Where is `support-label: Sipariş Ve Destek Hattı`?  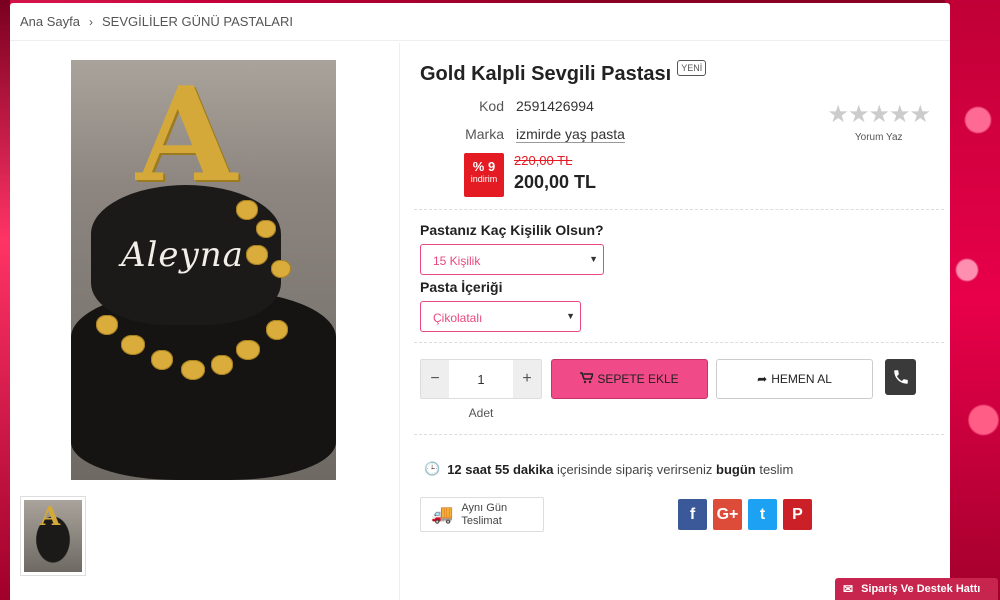 support-label: Sipariş Ve Destek Hattı is located at coordinates (921, 589).